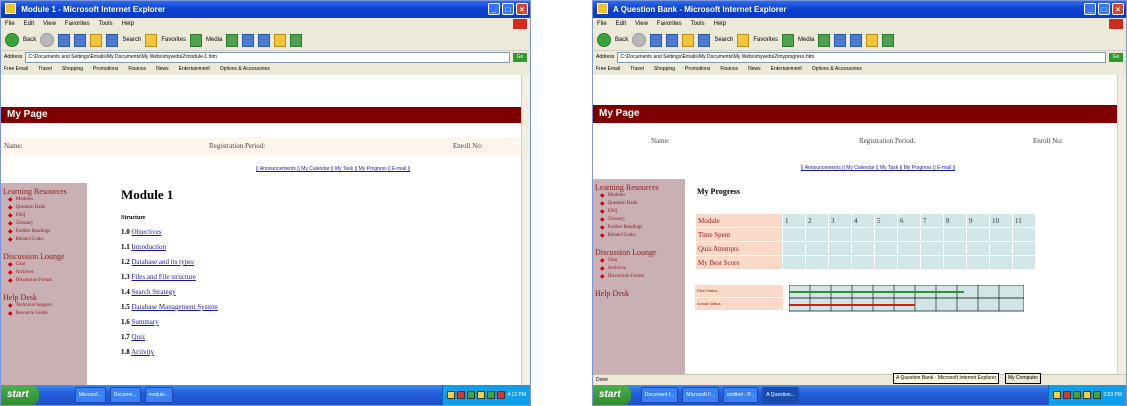 The height and width of the screenshot is (406, 1127). Describe the element at coordinates (697, 69) in the screenshot. I see `link-promotions: Promotions` at that location.